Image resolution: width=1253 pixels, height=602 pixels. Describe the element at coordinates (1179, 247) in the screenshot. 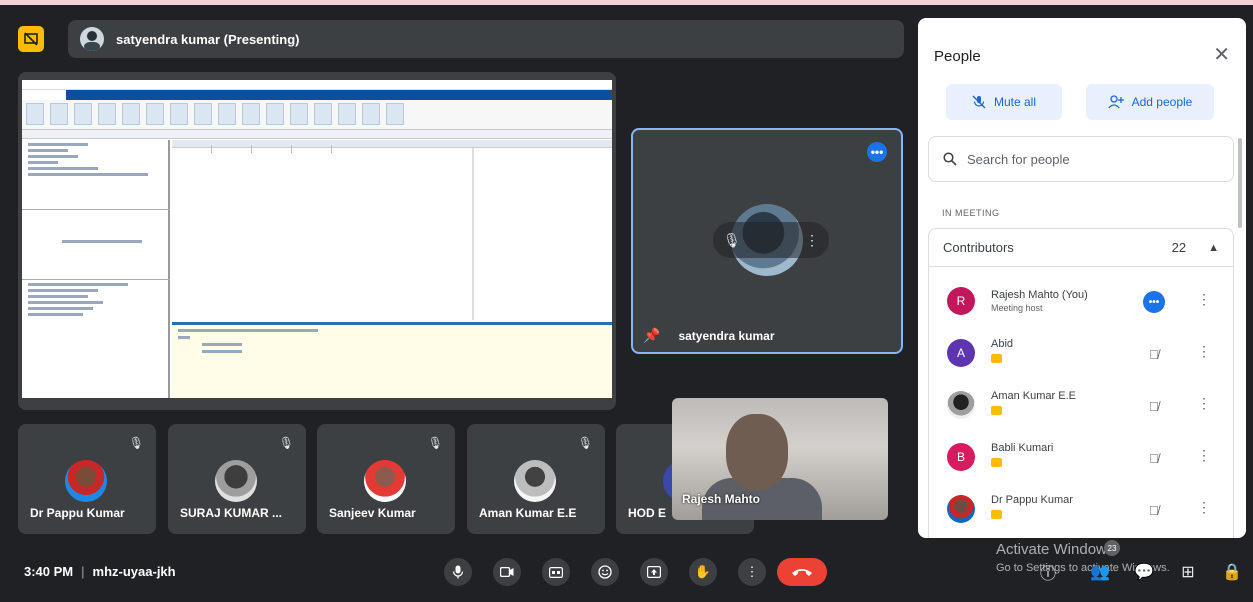

I see `group-count: 22` at that location.